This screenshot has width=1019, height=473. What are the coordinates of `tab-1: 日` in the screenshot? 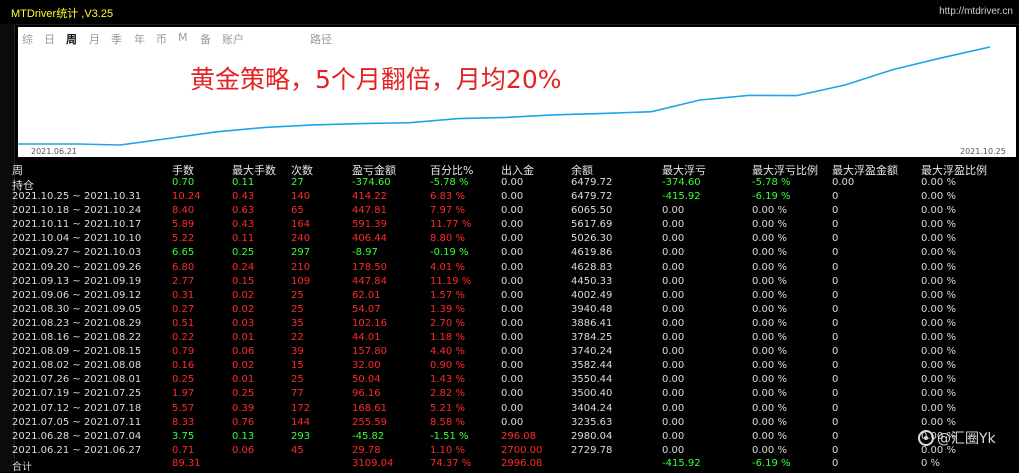 It's located at (49, 39).